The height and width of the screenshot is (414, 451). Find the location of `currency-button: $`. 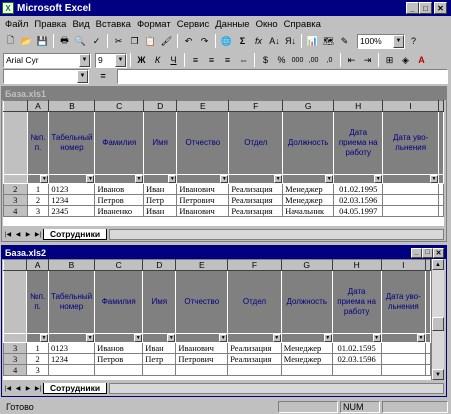

currency-button: $ is located at coordinates (265, 60).